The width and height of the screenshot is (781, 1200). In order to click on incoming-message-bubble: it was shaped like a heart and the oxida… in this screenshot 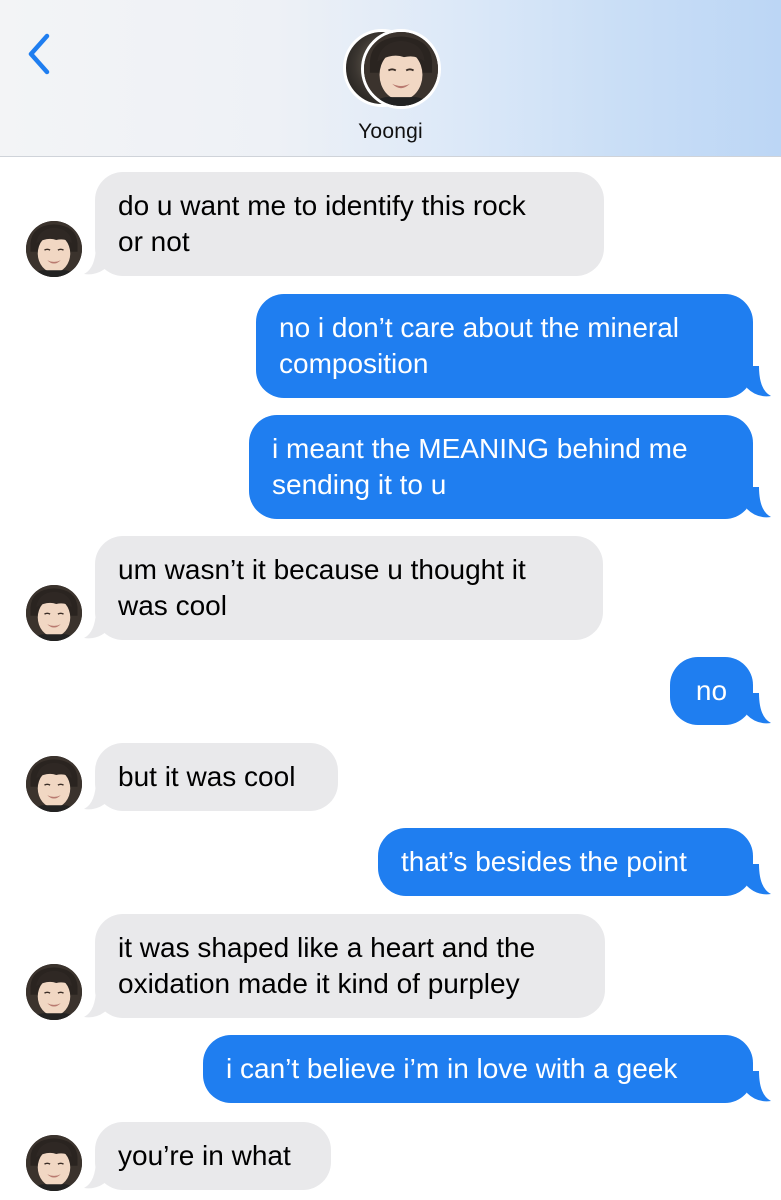, I will do `click(350, 966)`.